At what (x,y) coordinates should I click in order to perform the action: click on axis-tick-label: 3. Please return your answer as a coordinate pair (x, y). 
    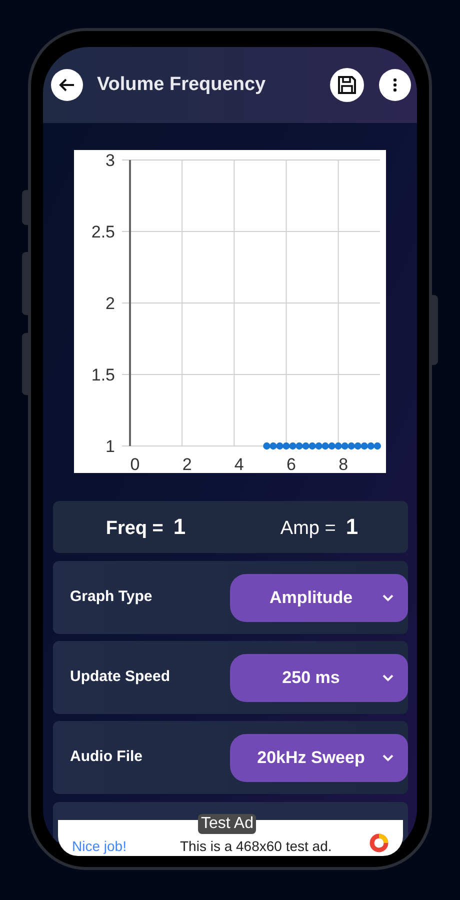
    Looking at the image, I should click on (110, 160).